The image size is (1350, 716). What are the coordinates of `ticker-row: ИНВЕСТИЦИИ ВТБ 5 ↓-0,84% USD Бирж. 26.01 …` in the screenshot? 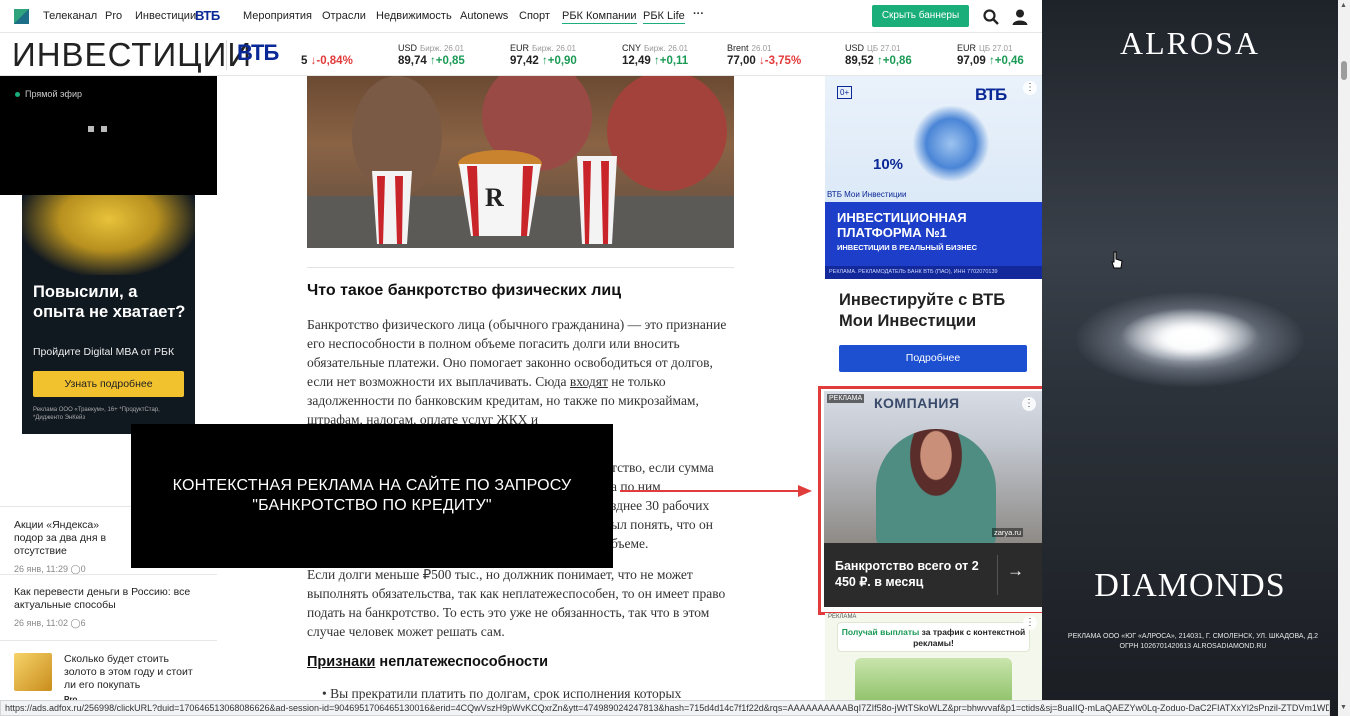 It's located at (521, 54).